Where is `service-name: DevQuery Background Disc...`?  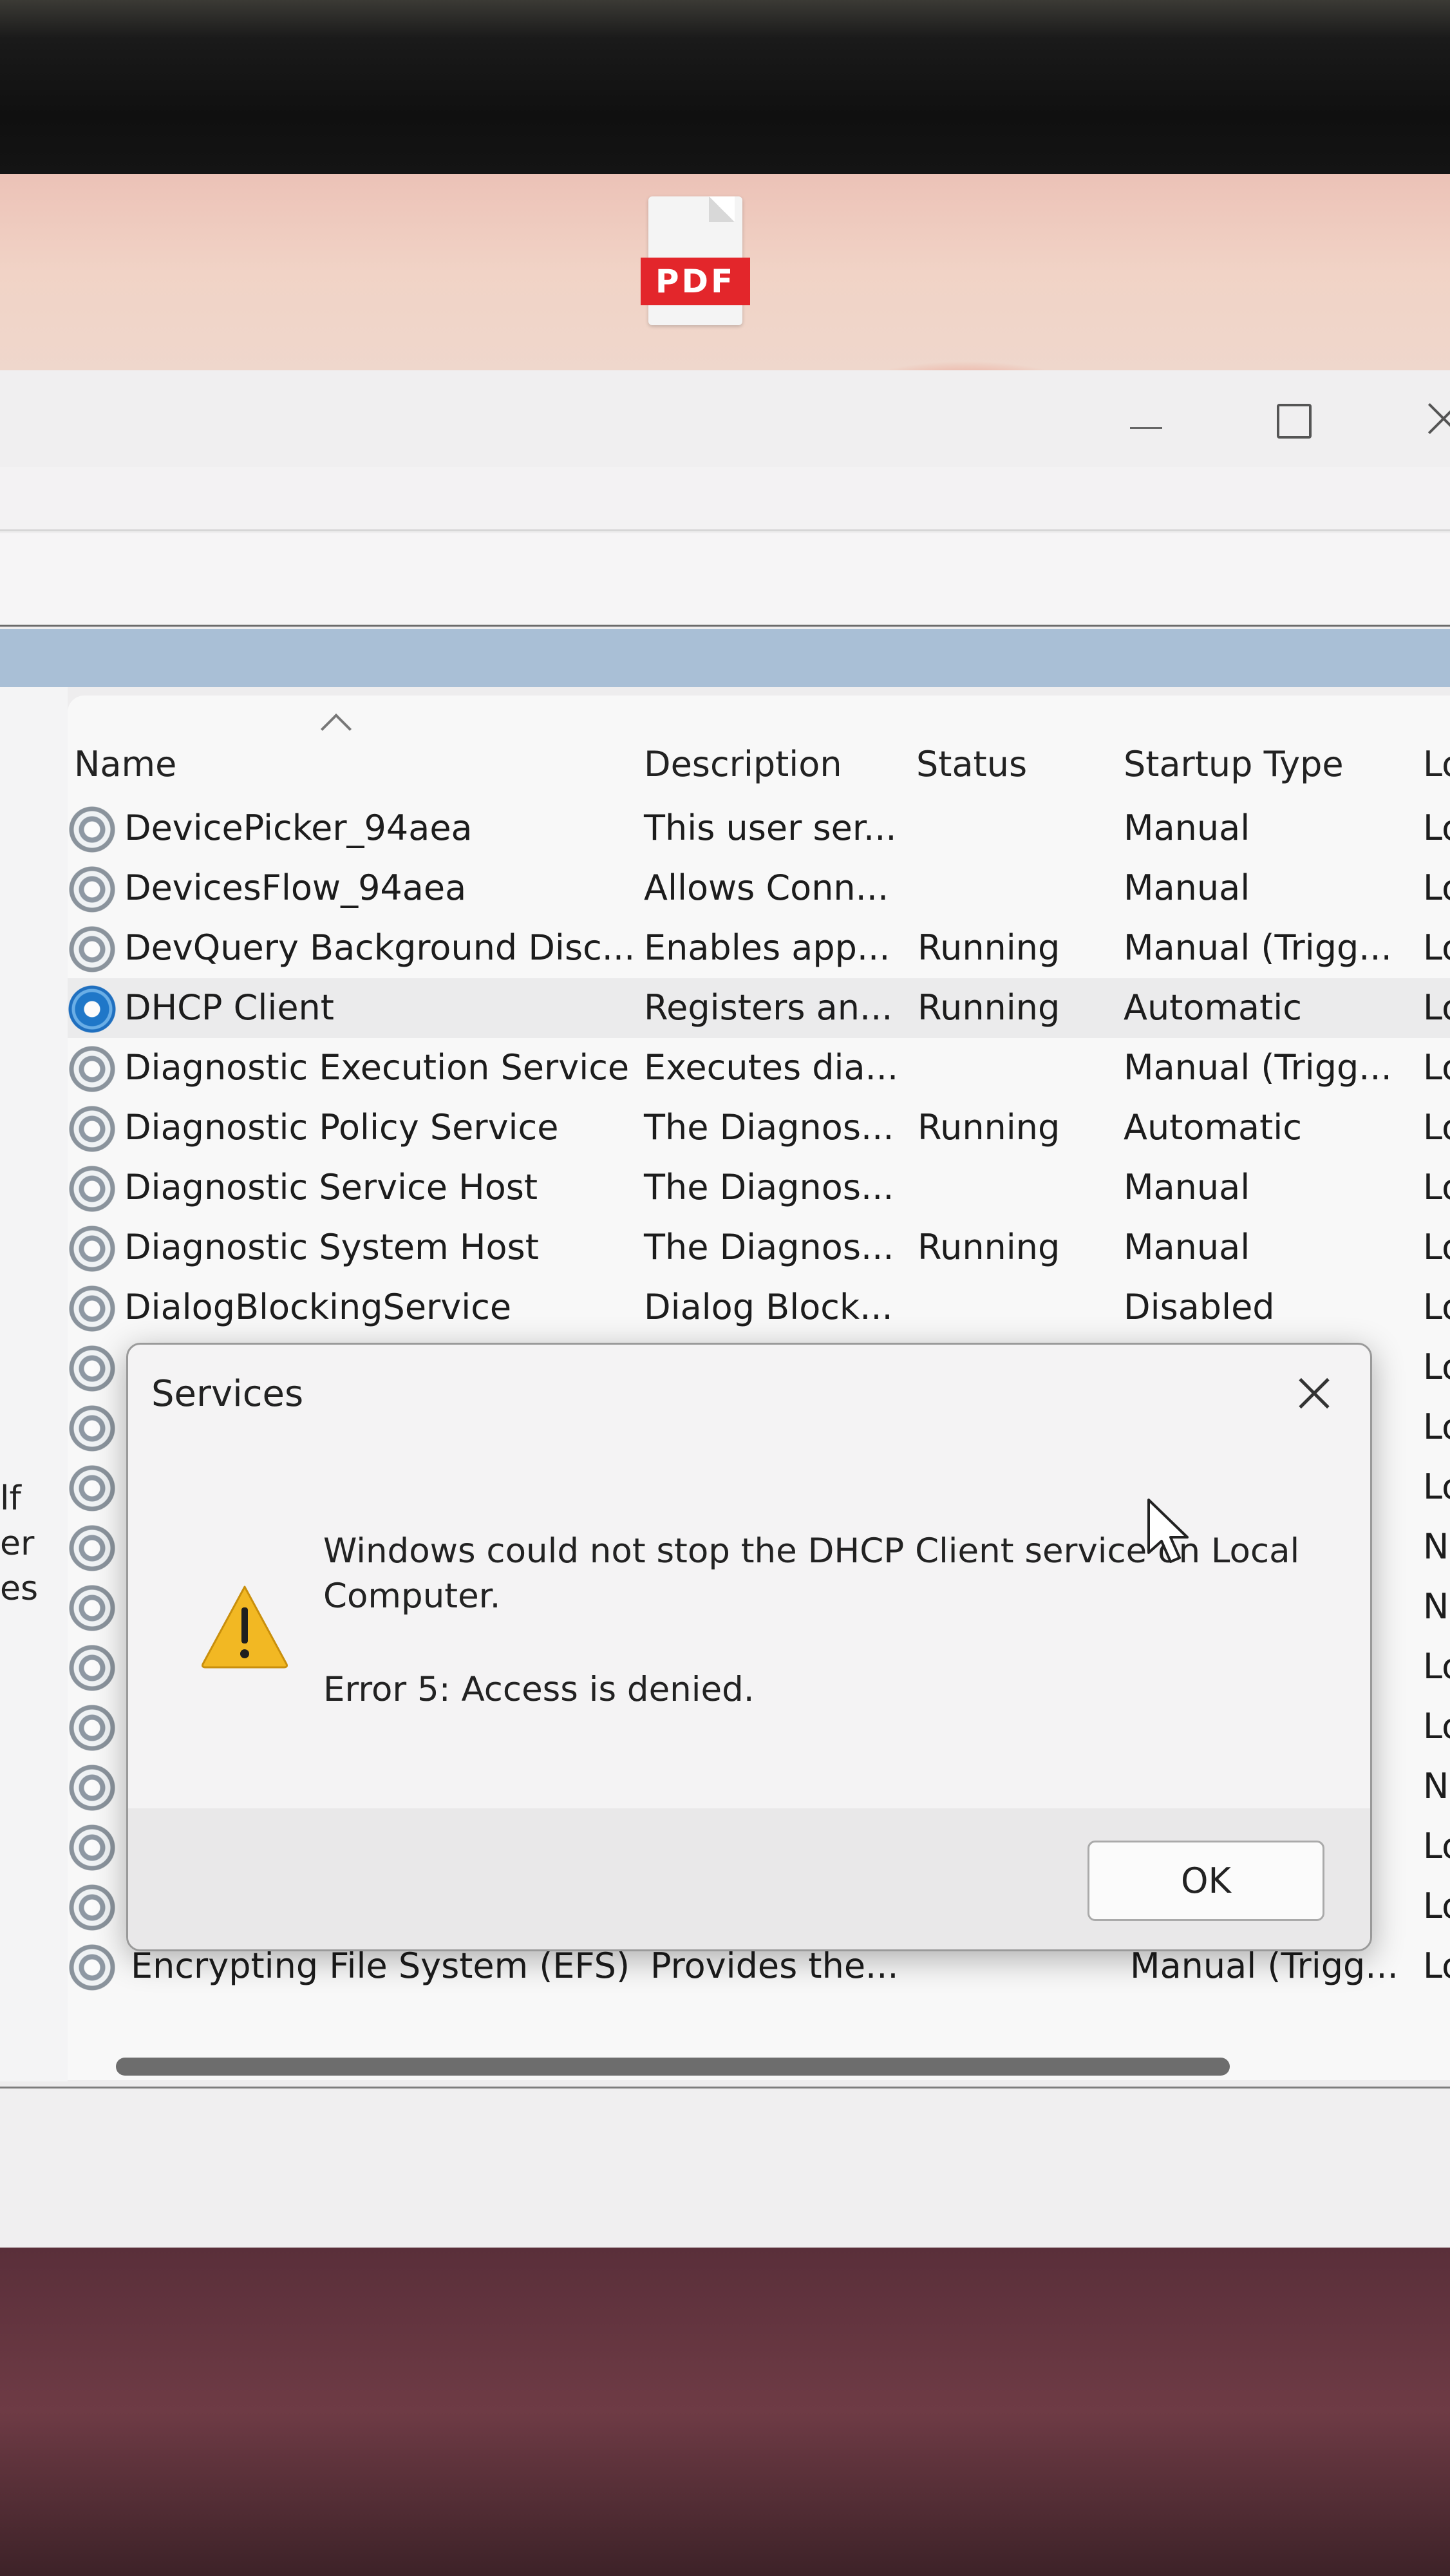 service-name: DevQuery Background Disc... is located at coordinates (380, 947).